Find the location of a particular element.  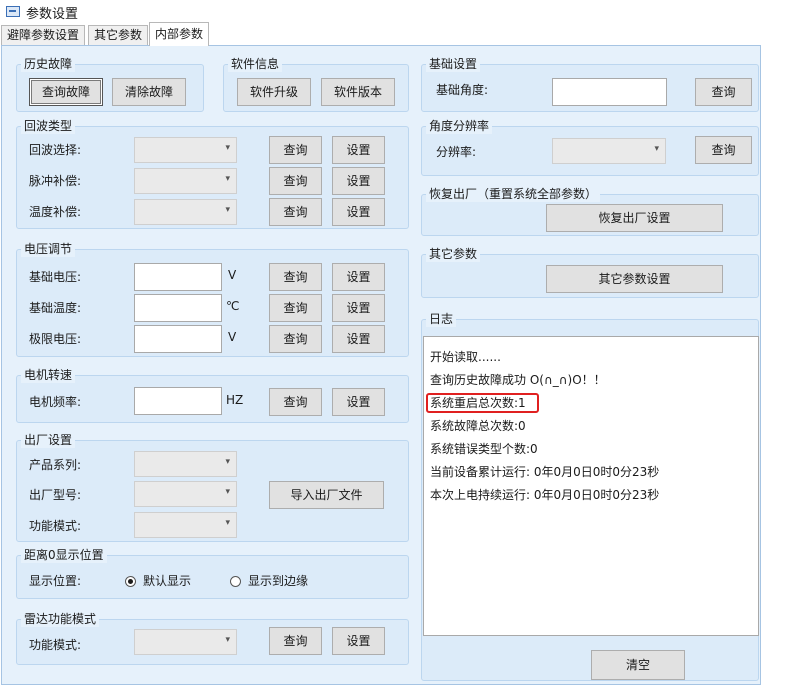

pulse-comp-set-button: 设置 is located at coordinates (358, 181).